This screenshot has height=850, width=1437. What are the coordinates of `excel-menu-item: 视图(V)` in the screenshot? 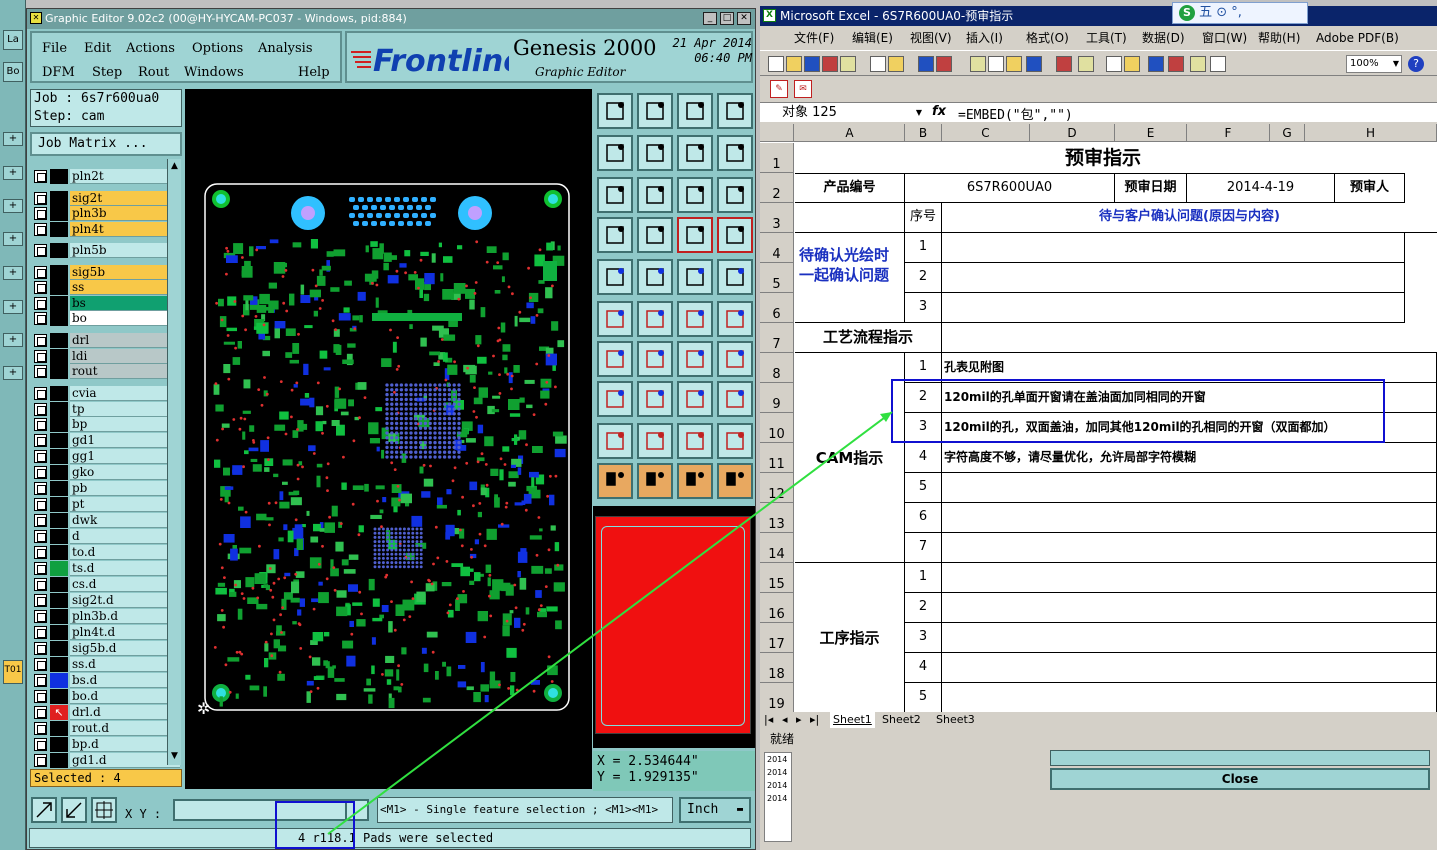 It's located at (931, 38).